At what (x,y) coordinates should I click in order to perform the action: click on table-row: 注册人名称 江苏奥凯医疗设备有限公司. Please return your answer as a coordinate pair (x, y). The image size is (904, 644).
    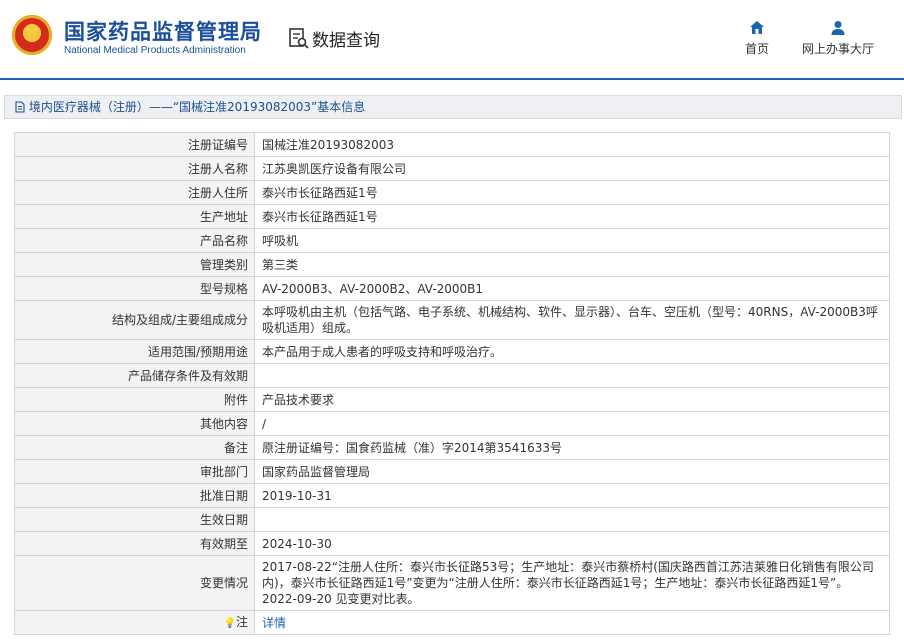
    Looking at the image, I should click on (452, 168).